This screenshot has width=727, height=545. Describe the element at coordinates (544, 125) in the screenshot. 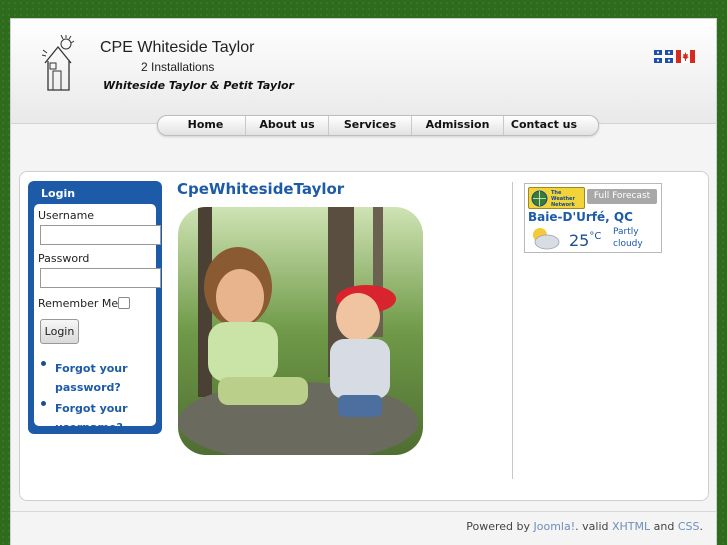

I see `nav-contact-us: Contact us` at that location.